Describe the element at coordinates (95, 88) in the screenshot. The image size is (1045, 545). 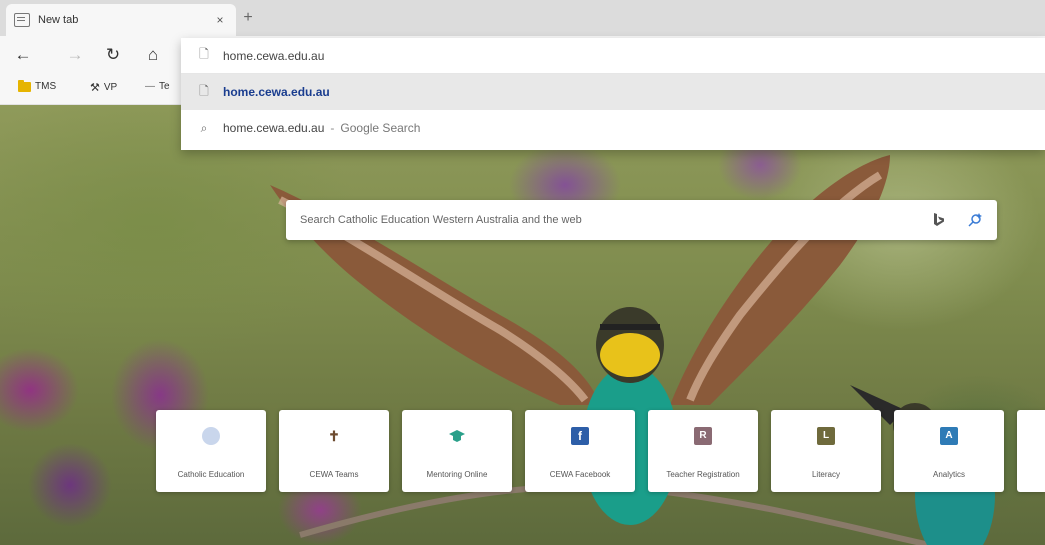
I see `tools-icon: ⚒` at that location.